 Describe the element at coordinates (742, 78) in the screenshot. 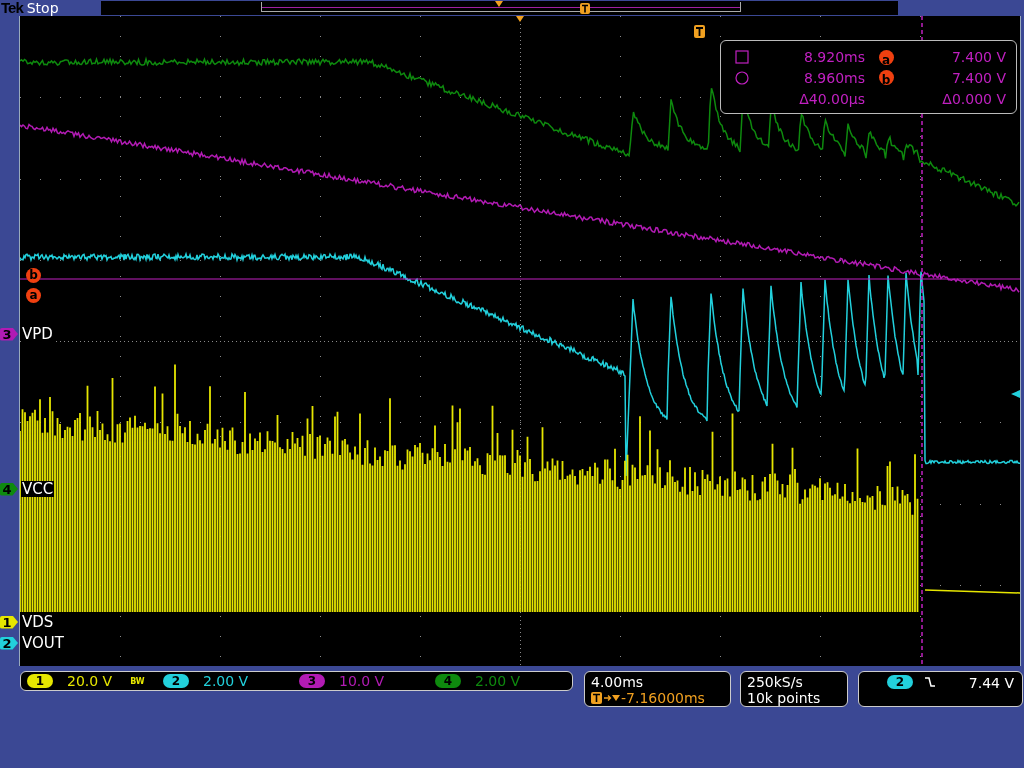

I see `circle-cursor-icon` at that location.